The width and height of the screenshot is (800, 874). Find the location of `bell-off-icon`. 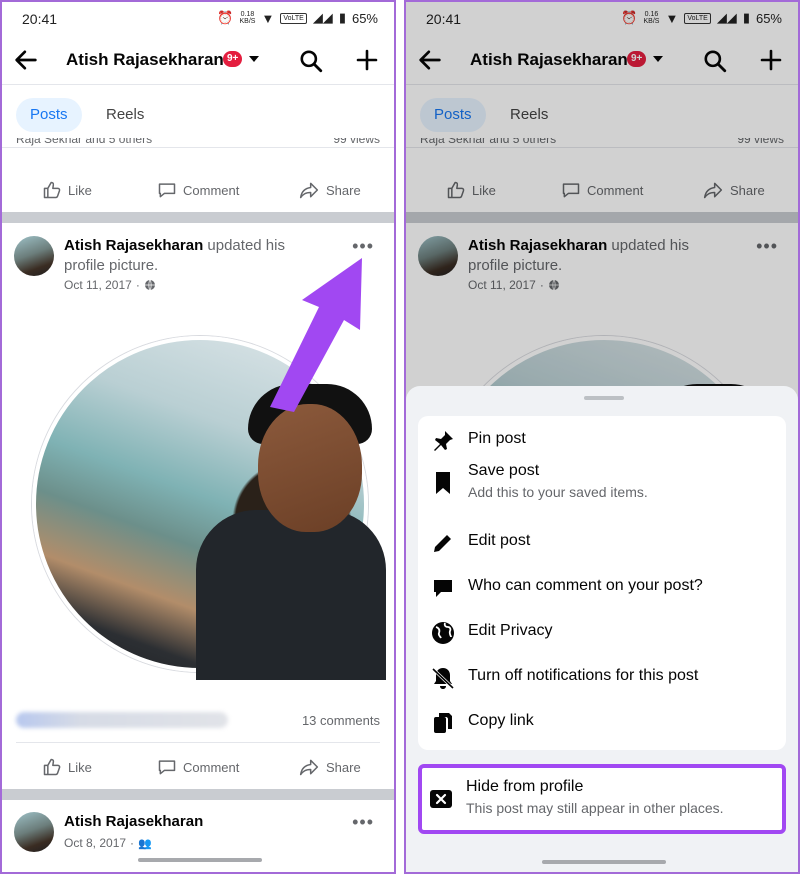

bell-off-icon is located at coordinates (443, 678).